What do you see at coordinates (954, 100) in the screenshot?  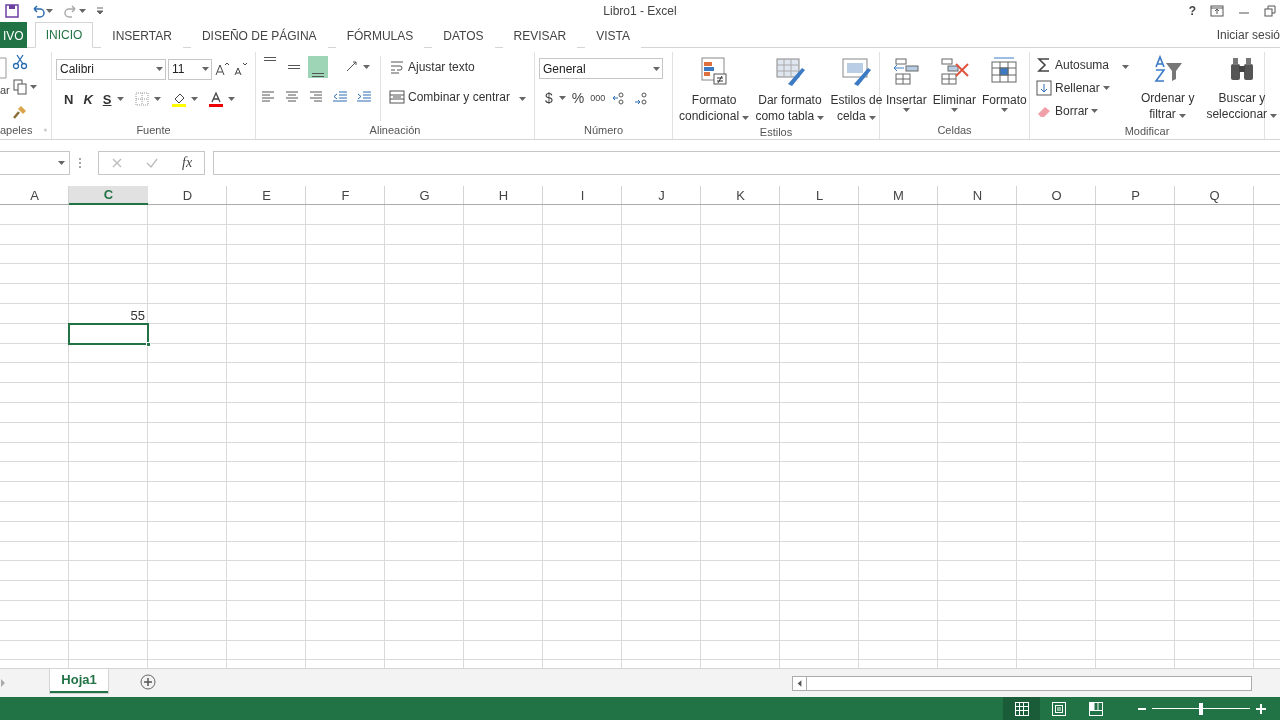 I see `cells-button: Eliminar` at bounding box center [954, 100].